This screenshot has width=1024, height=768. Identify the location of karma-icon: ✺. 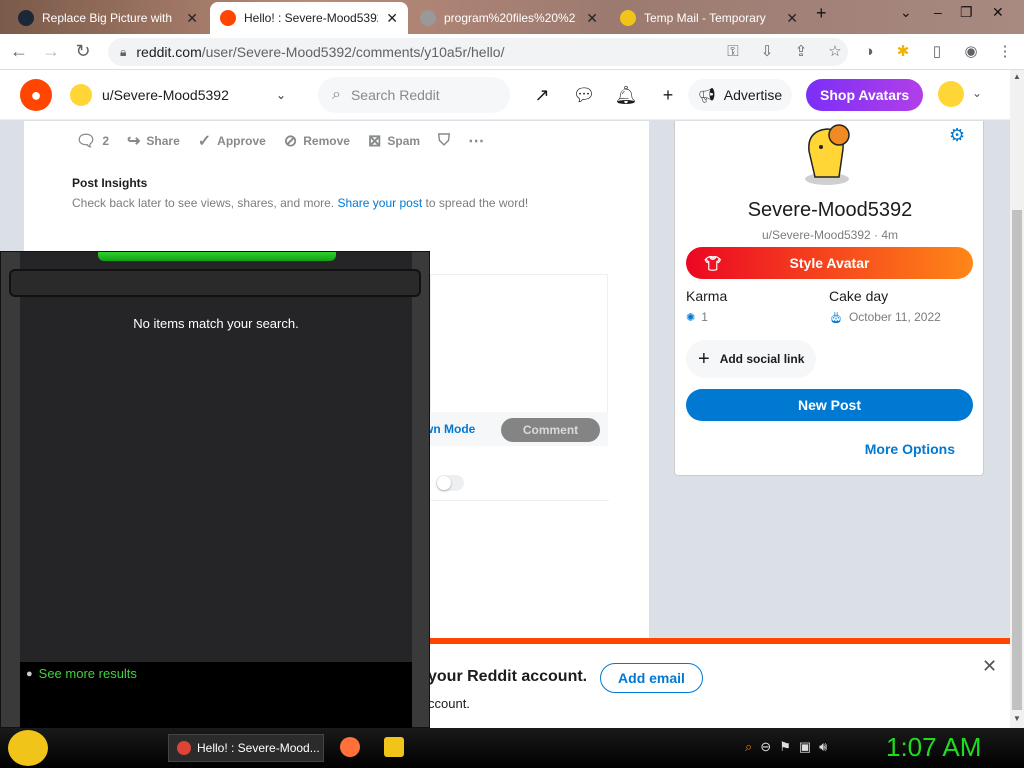
(691, 317).